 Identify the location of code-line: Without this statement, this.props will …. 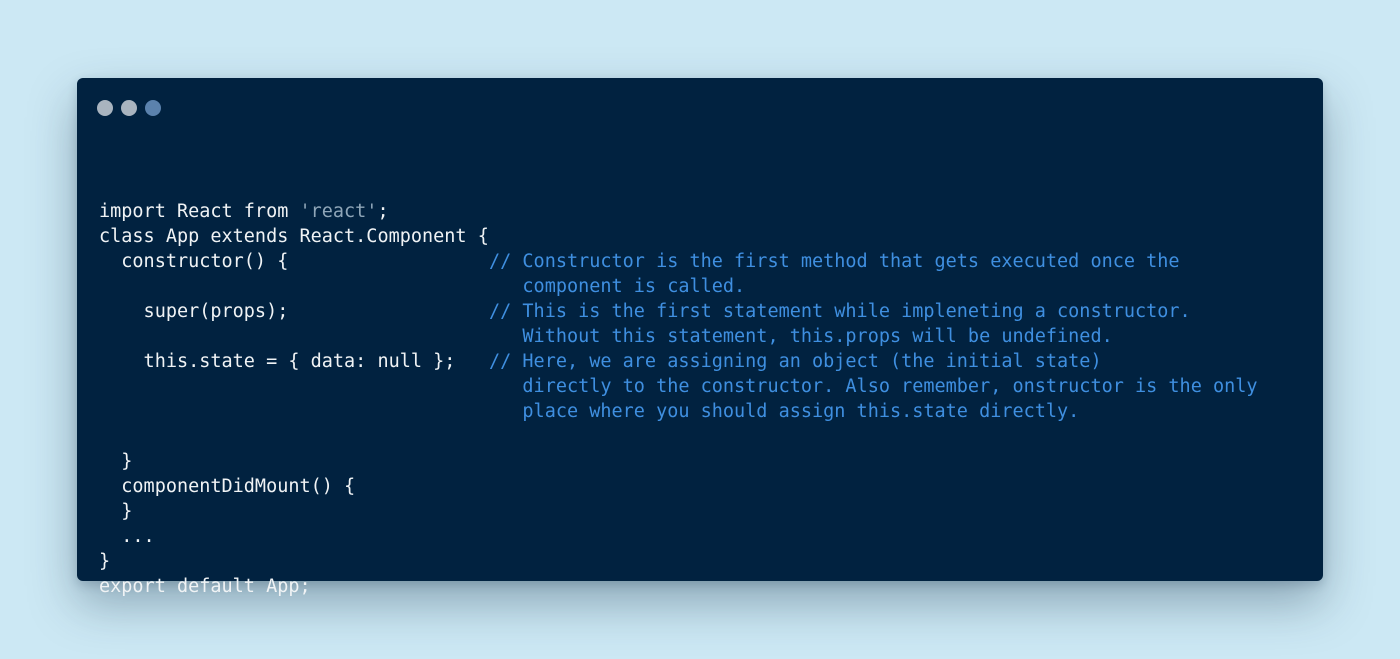
(699, 336).